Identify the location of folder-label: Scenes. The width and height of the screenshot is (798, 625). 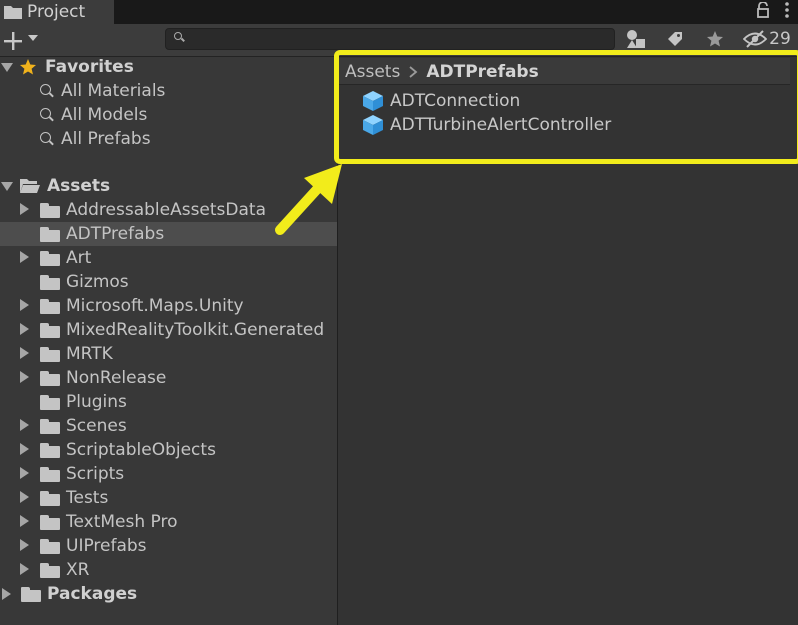
(96, 426).